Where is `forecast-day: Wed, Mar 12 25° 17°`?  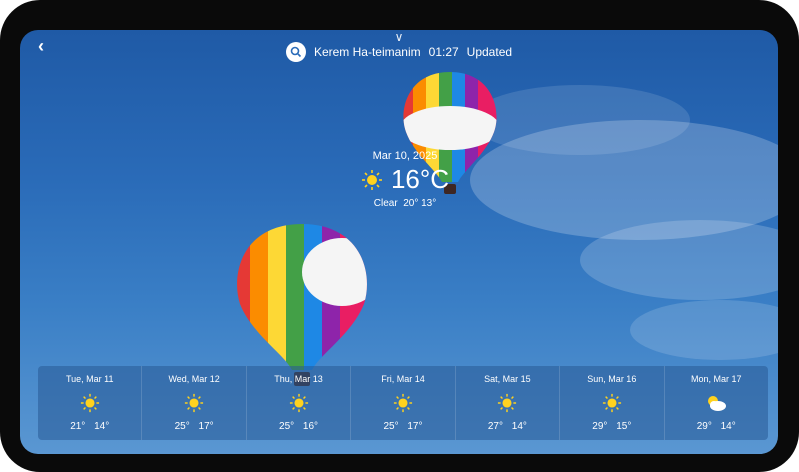 forecast-day: Wed, Mar 12 25° 17° is located at coordinates (194, 403).